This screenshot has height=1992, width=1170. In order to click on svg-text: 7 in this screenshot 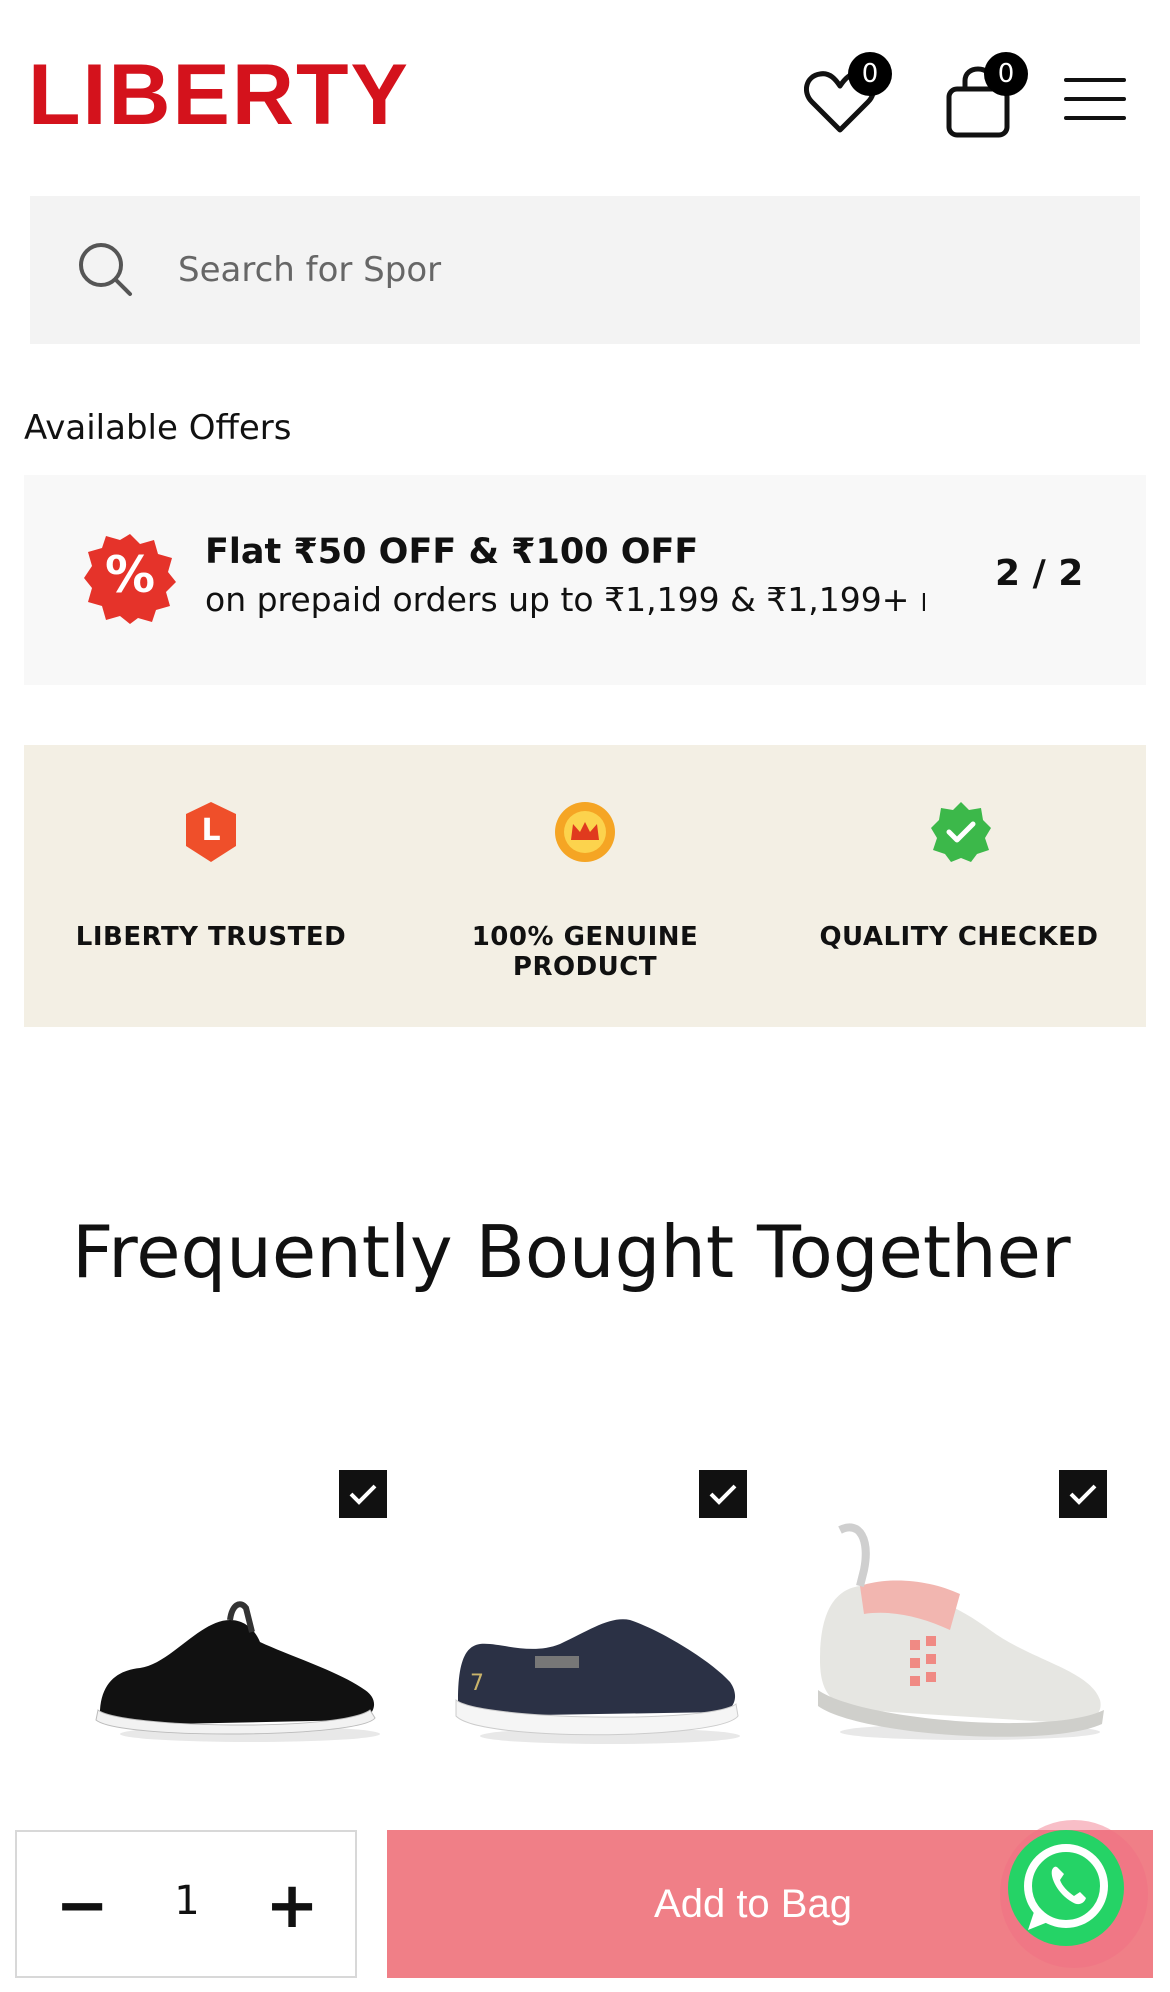, I will do `click(477, 1683)`.